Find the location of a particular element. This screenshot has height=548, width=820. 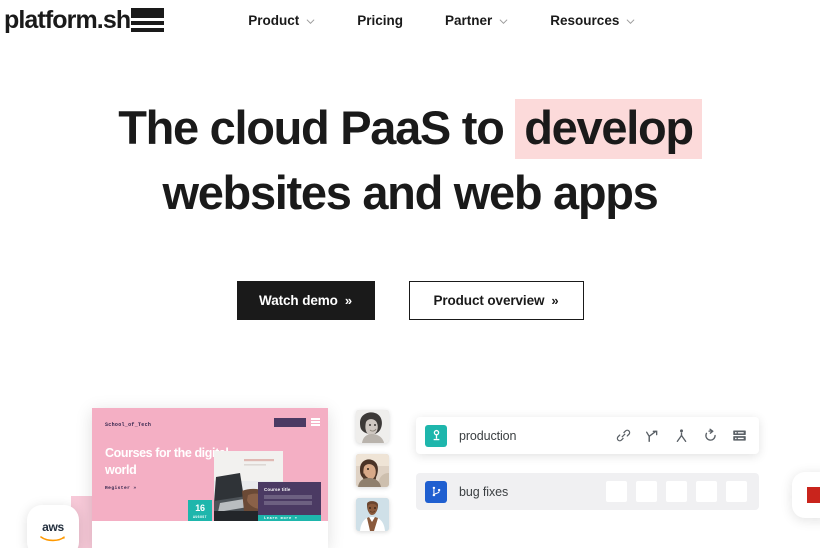

mockup-date-number: 16 is located at coordinates (200, 507).